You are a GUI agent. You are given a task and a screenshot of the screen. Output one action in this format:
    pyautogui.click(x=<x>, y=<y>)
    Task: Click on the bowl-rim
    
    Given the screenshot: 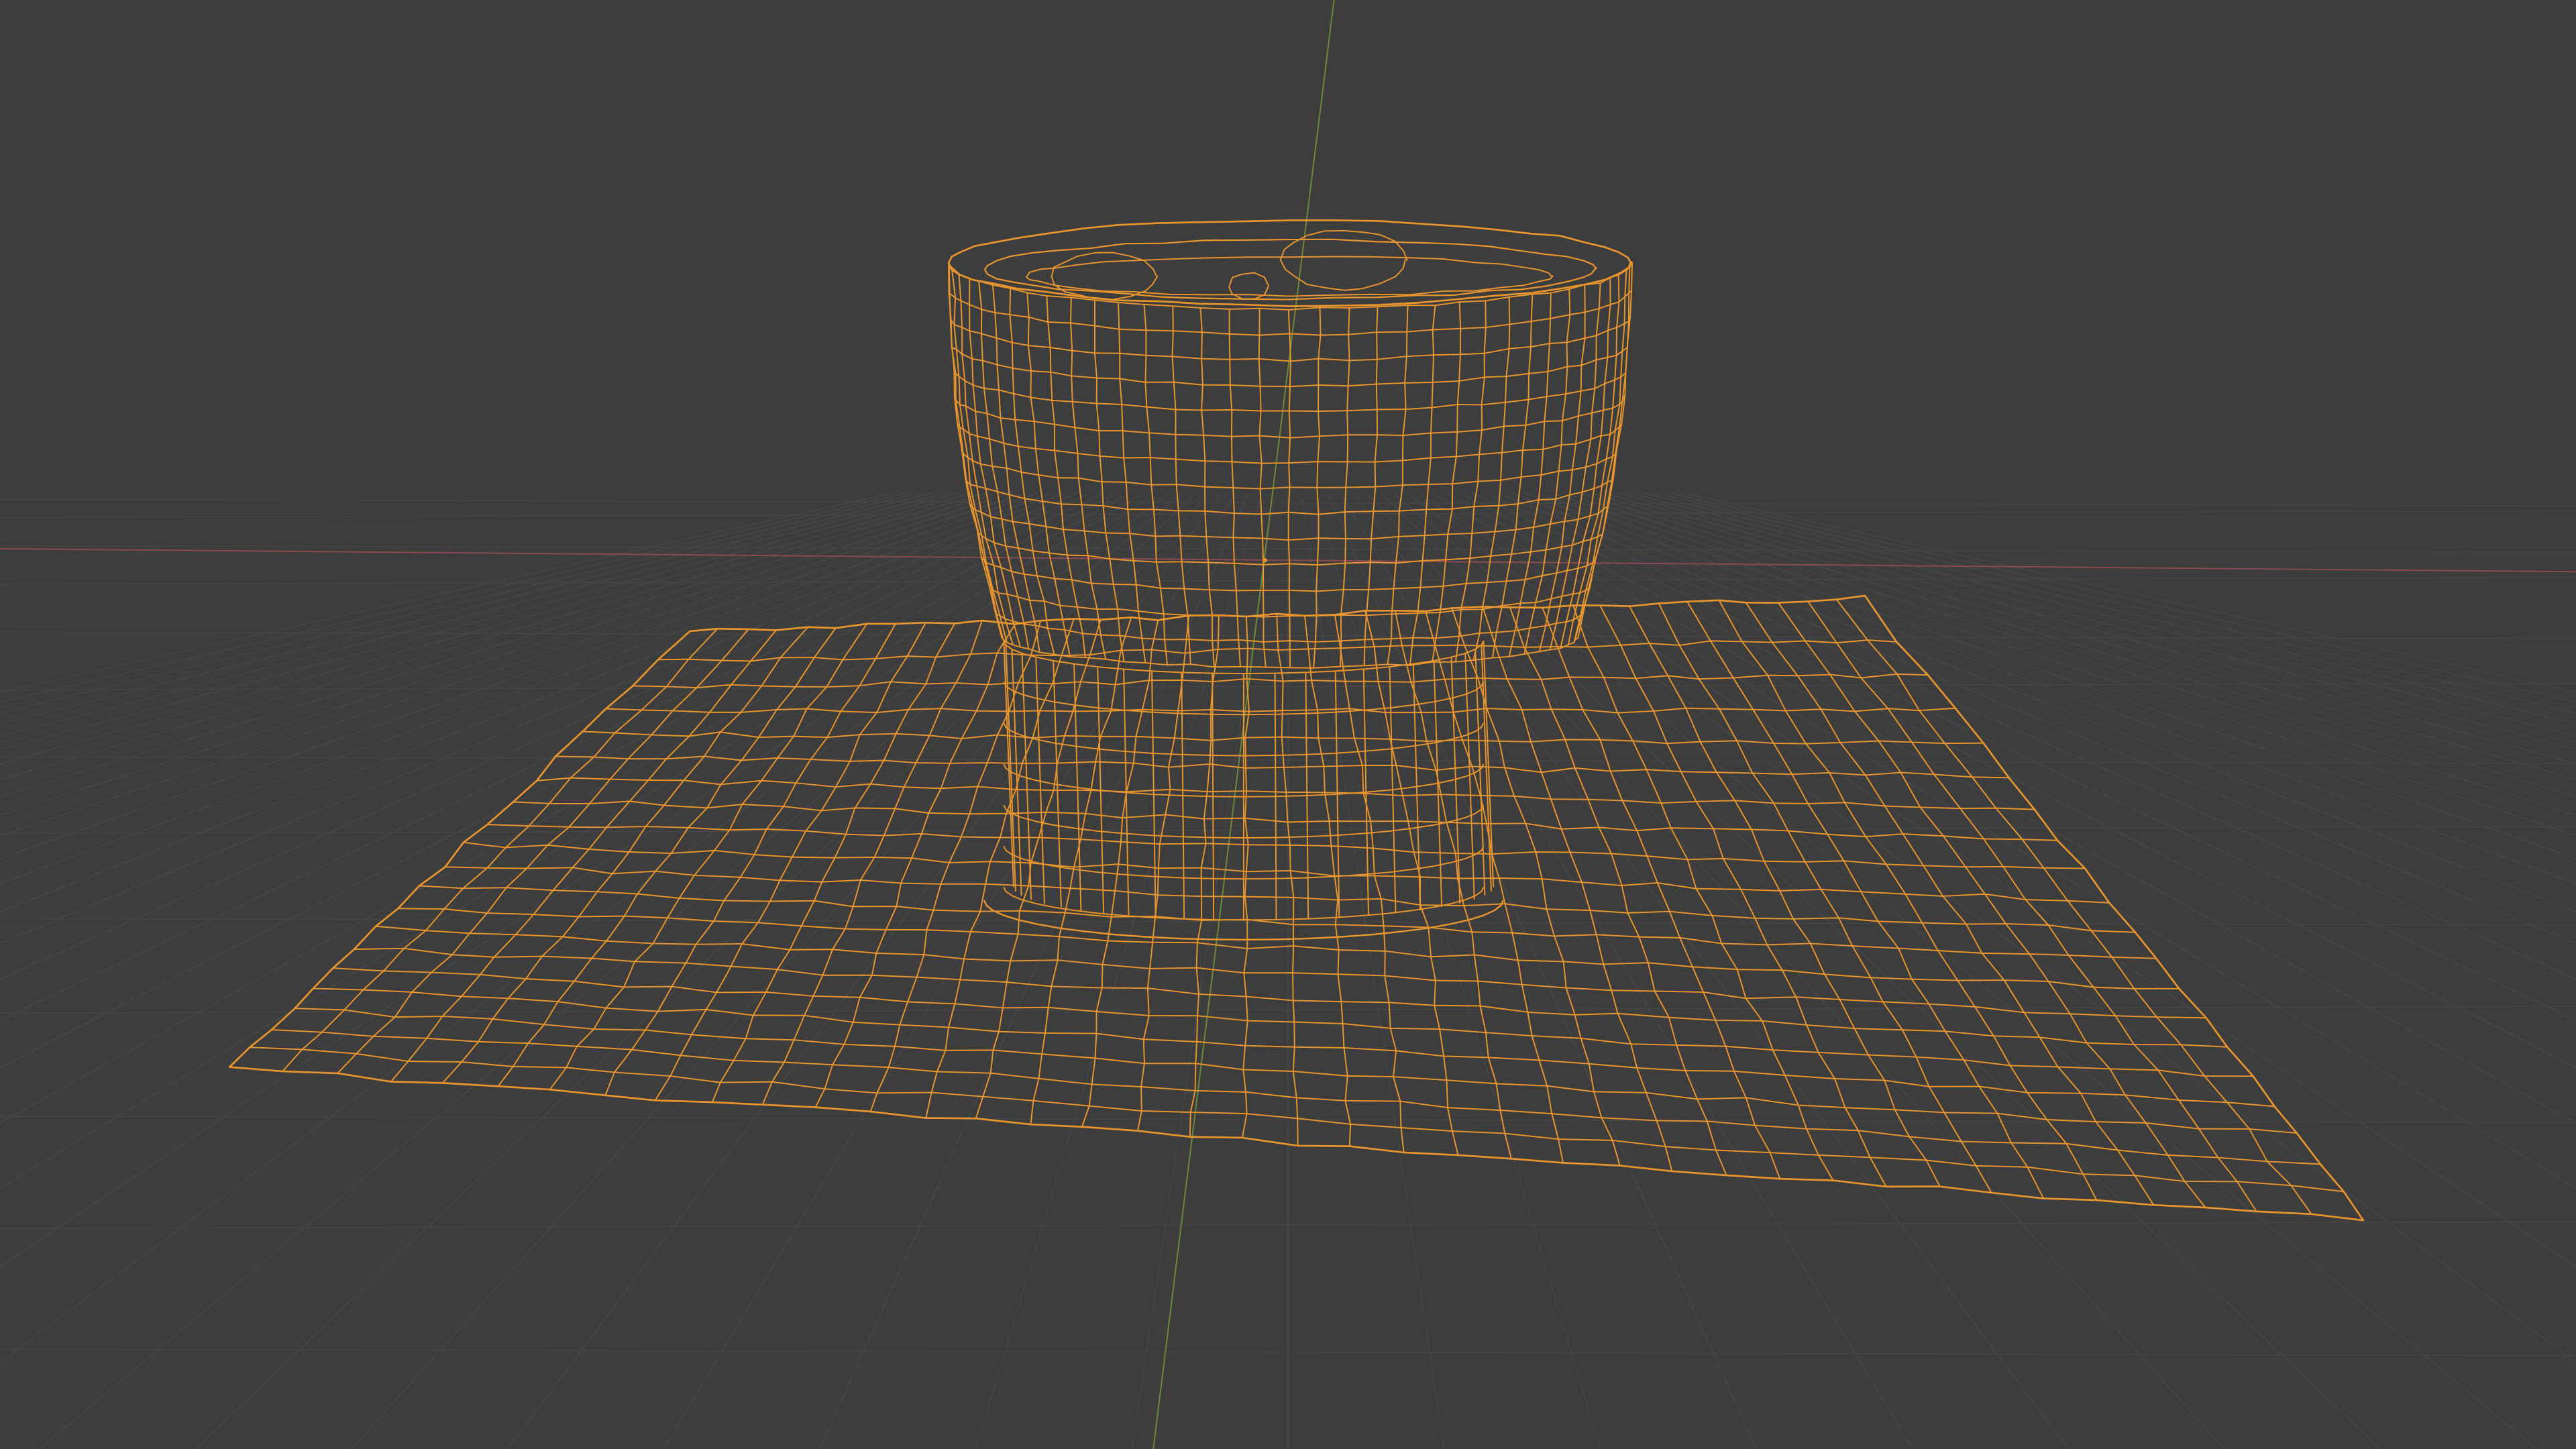 What is the action you would take?
    pyautogui.click(x=1289, y=263)
    